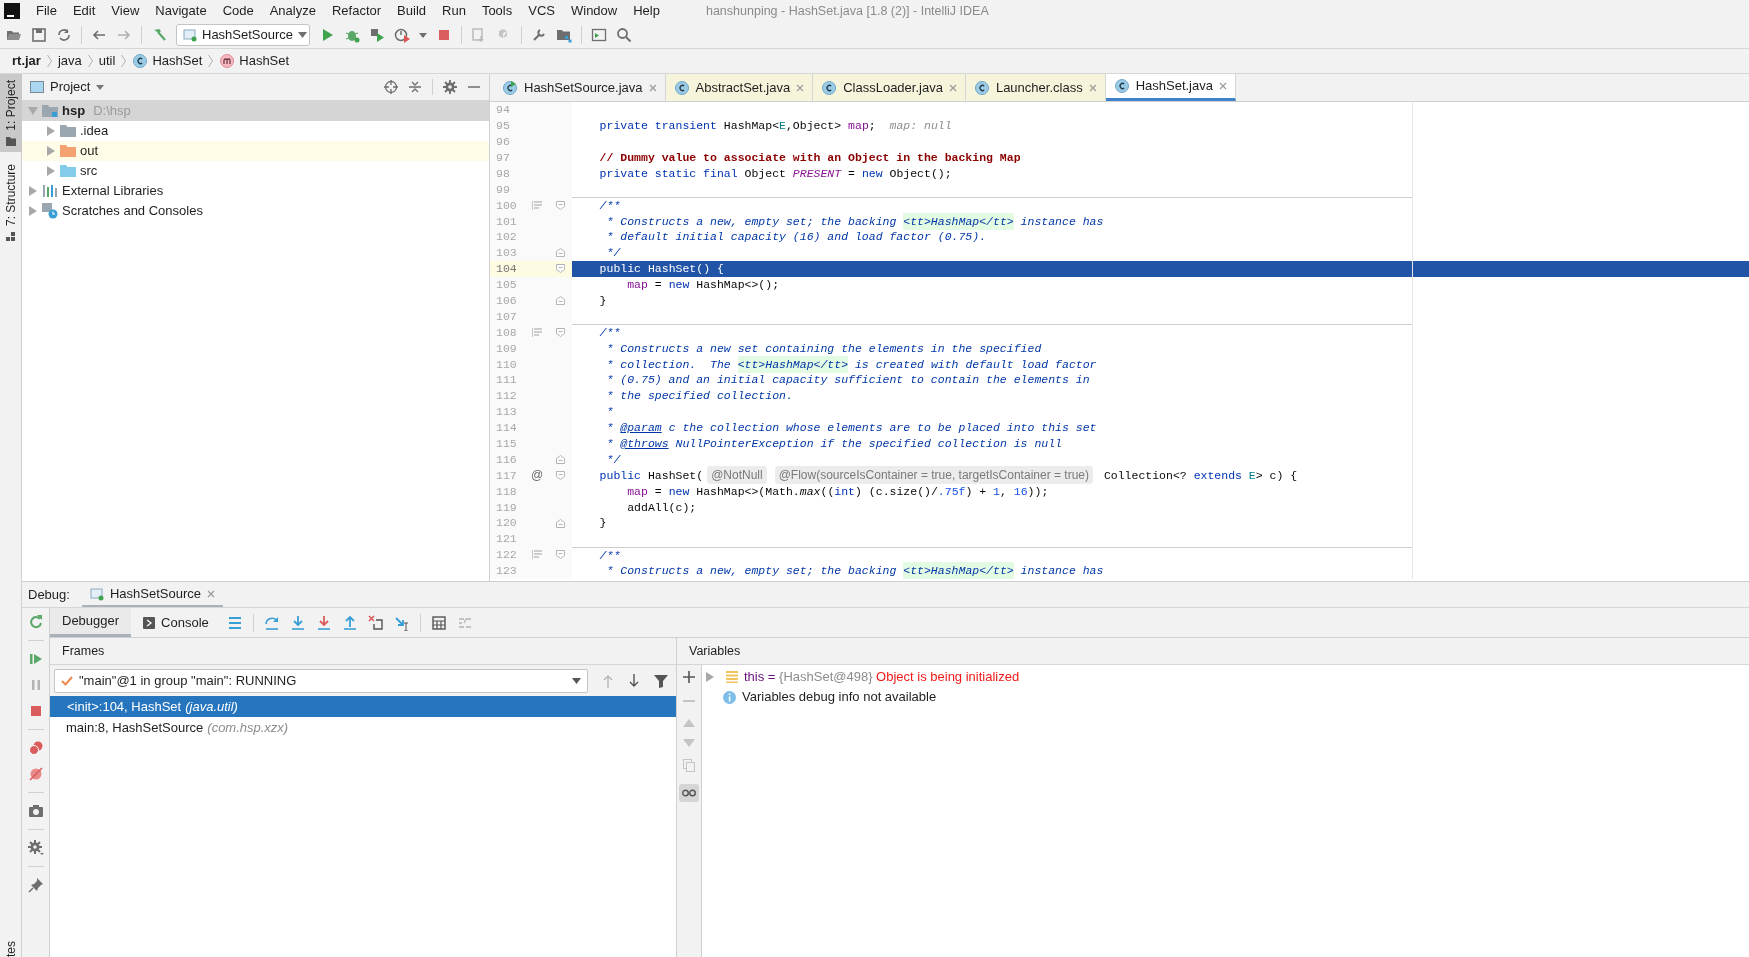 The height and width of the screenshot is (957, 1749). Describe the element at coordinates (238, 11) in the screenshot. I see `menu-item: Code` at that location.